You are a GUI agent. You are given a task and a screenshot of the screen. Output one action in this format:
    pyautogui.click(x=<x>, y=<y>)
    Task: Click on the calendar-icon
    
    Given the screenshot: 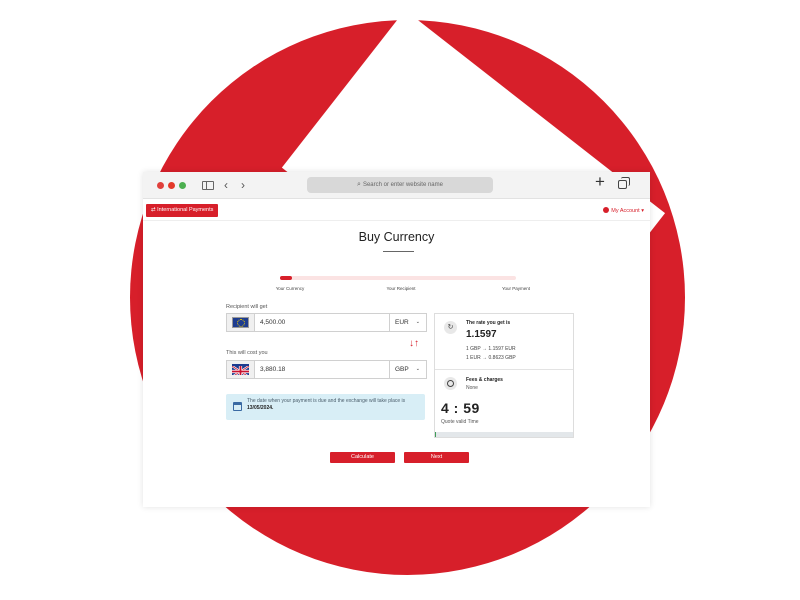 What is the action you would take?
    pyautogui.click(x=237, y=406)
    